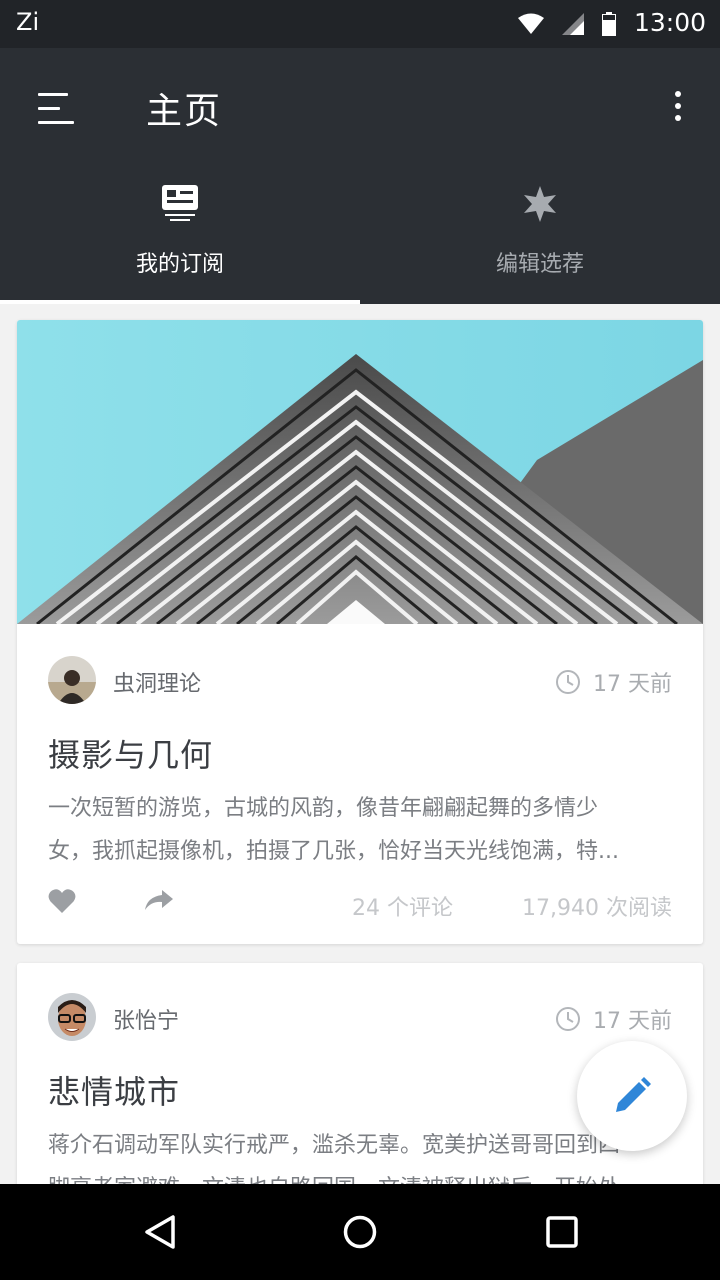 This screenshot has width=720, height=1280. Describe the element at coordinates (146, 1019) in the screenshot. I see `author-name: 张怡宁` at that location.